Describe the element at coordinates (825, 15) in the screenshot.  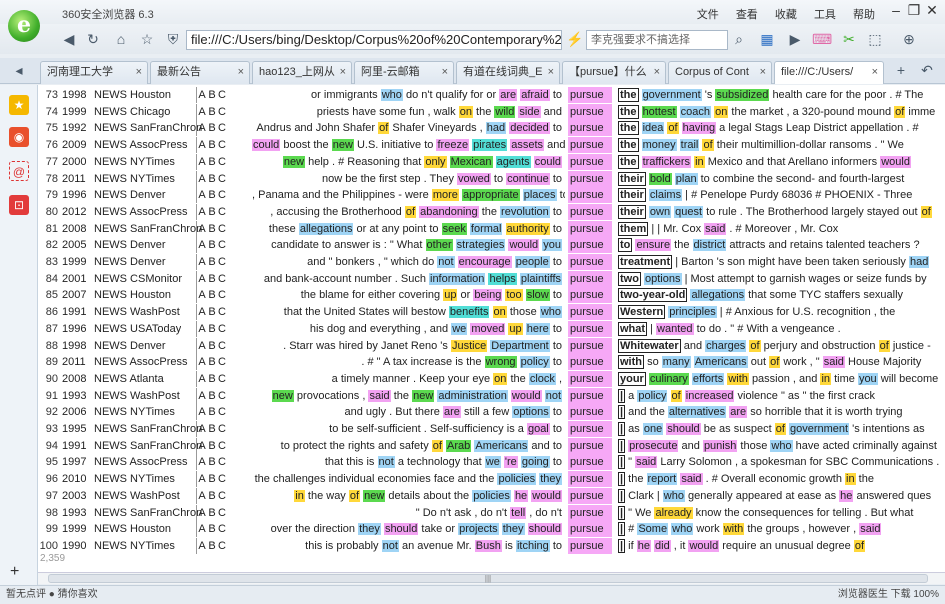
I see `menu-tools: 工具` at that location.